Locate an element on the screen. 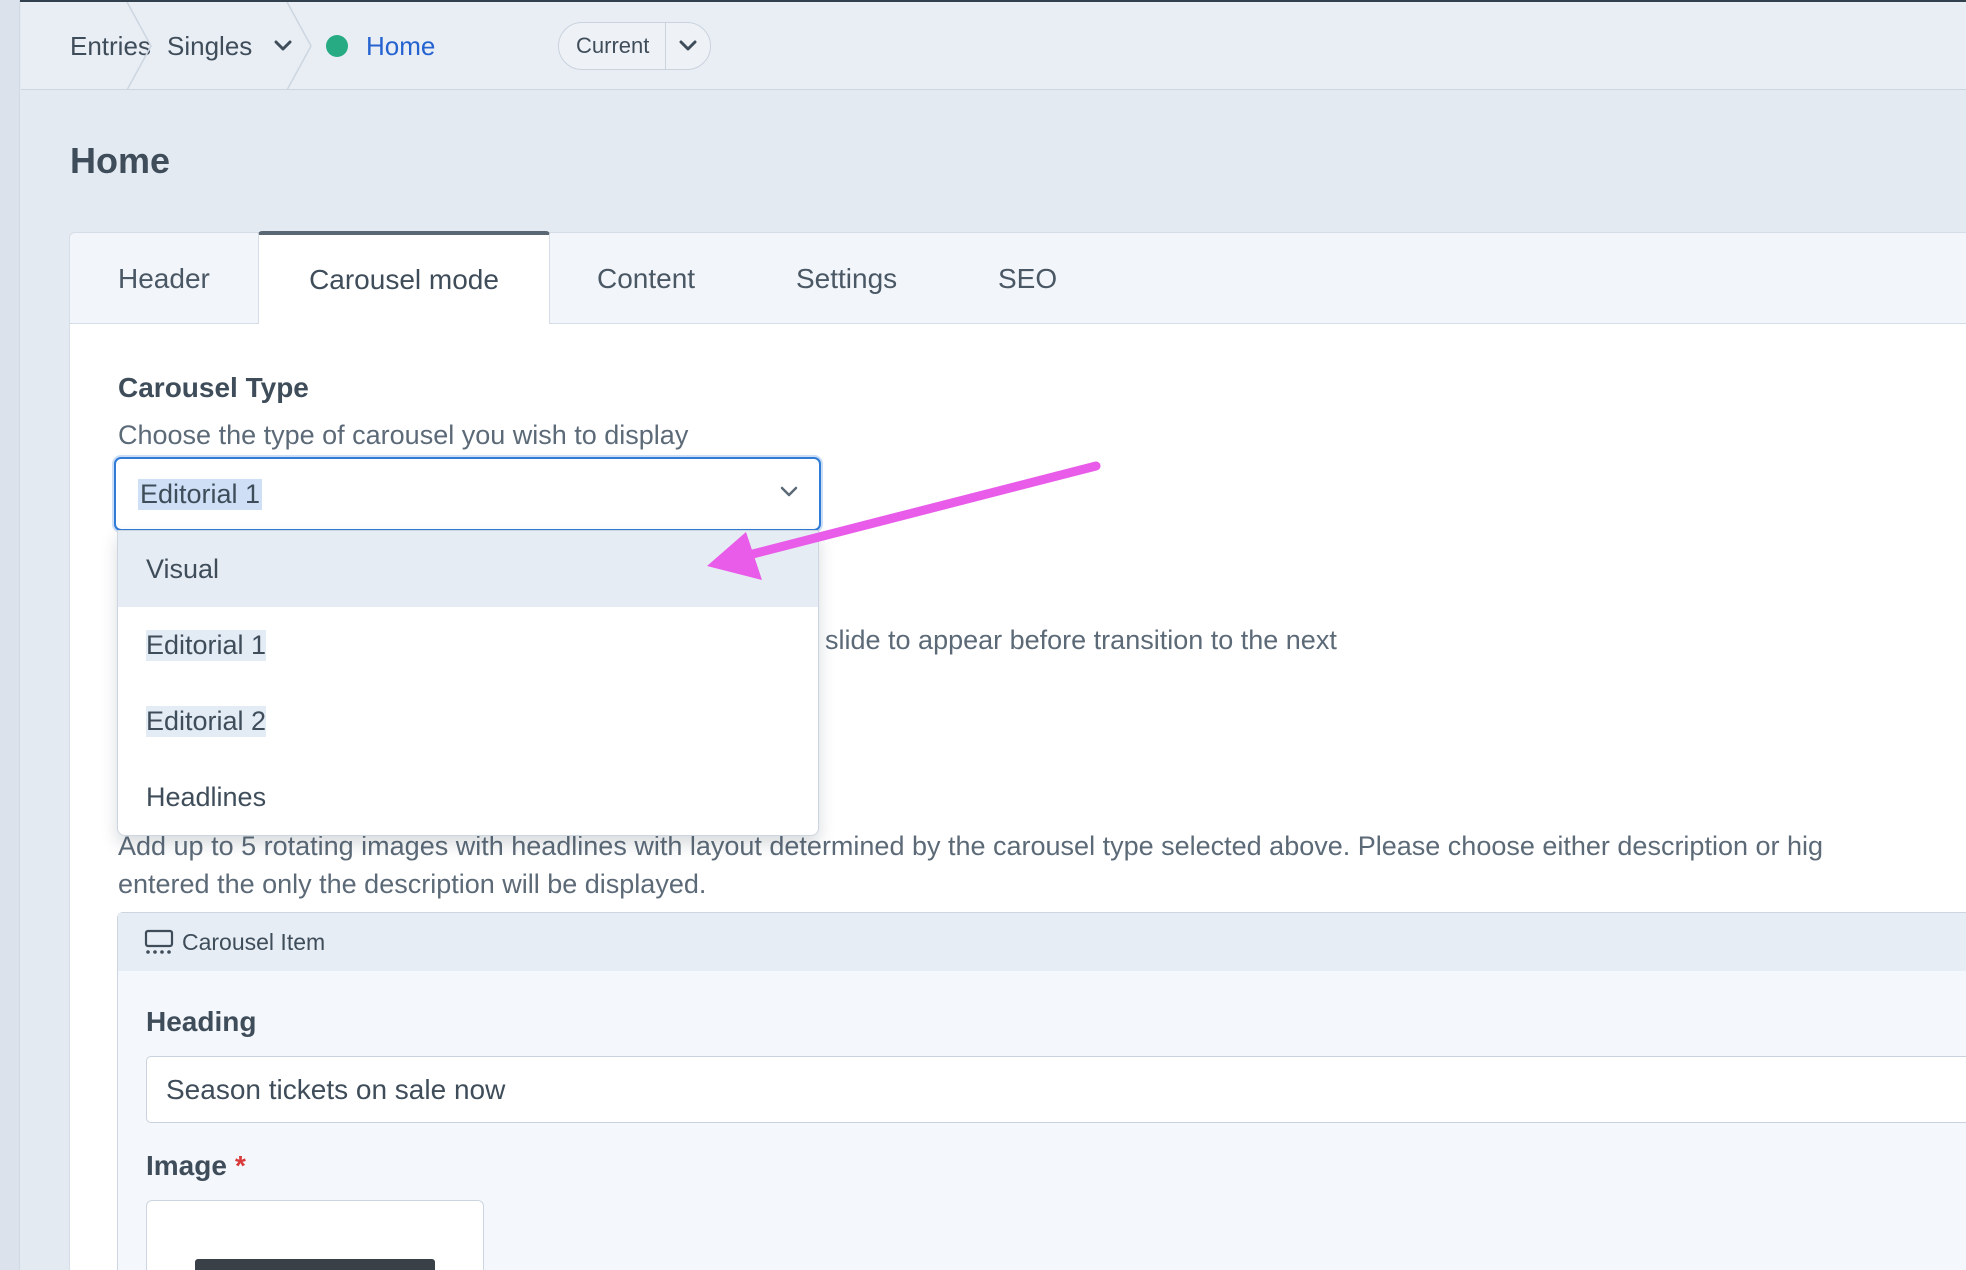 The height and width of the screenshot is (1270, 1966). image-field is located at coordinates (315, 1235).